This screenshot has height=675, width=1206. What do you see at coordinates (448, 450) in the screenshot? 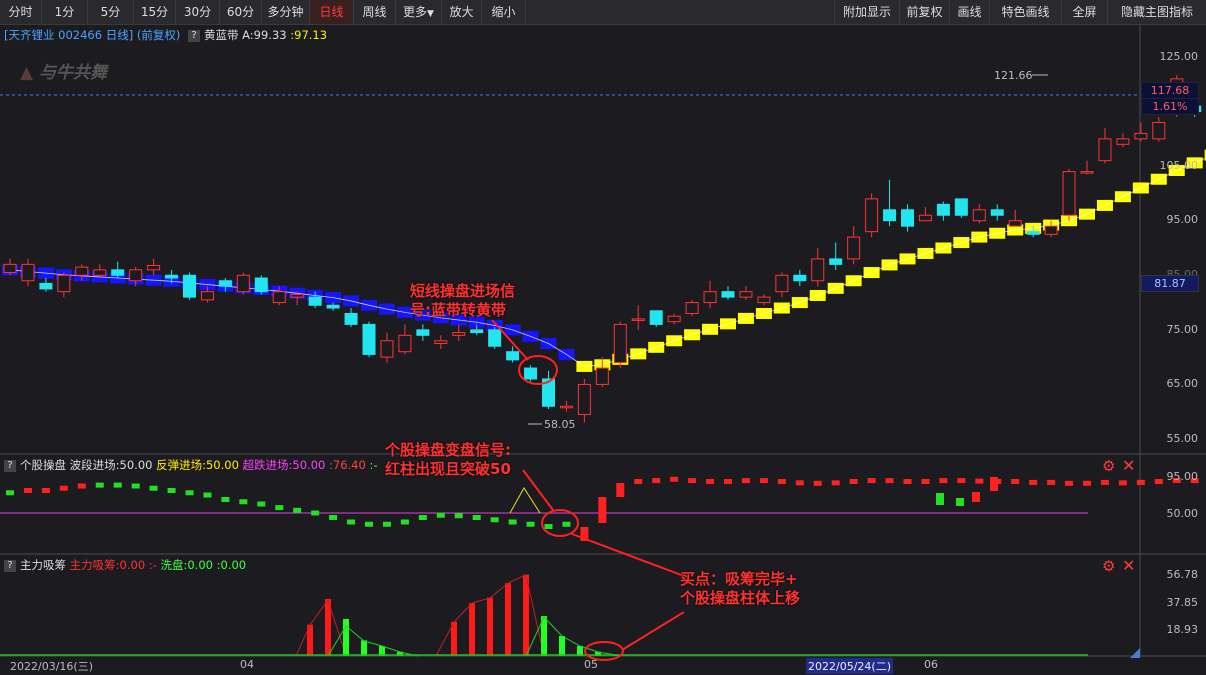
I see `annotation-line: 个股操盘变盘信号:` at bounding box center [448, 450].